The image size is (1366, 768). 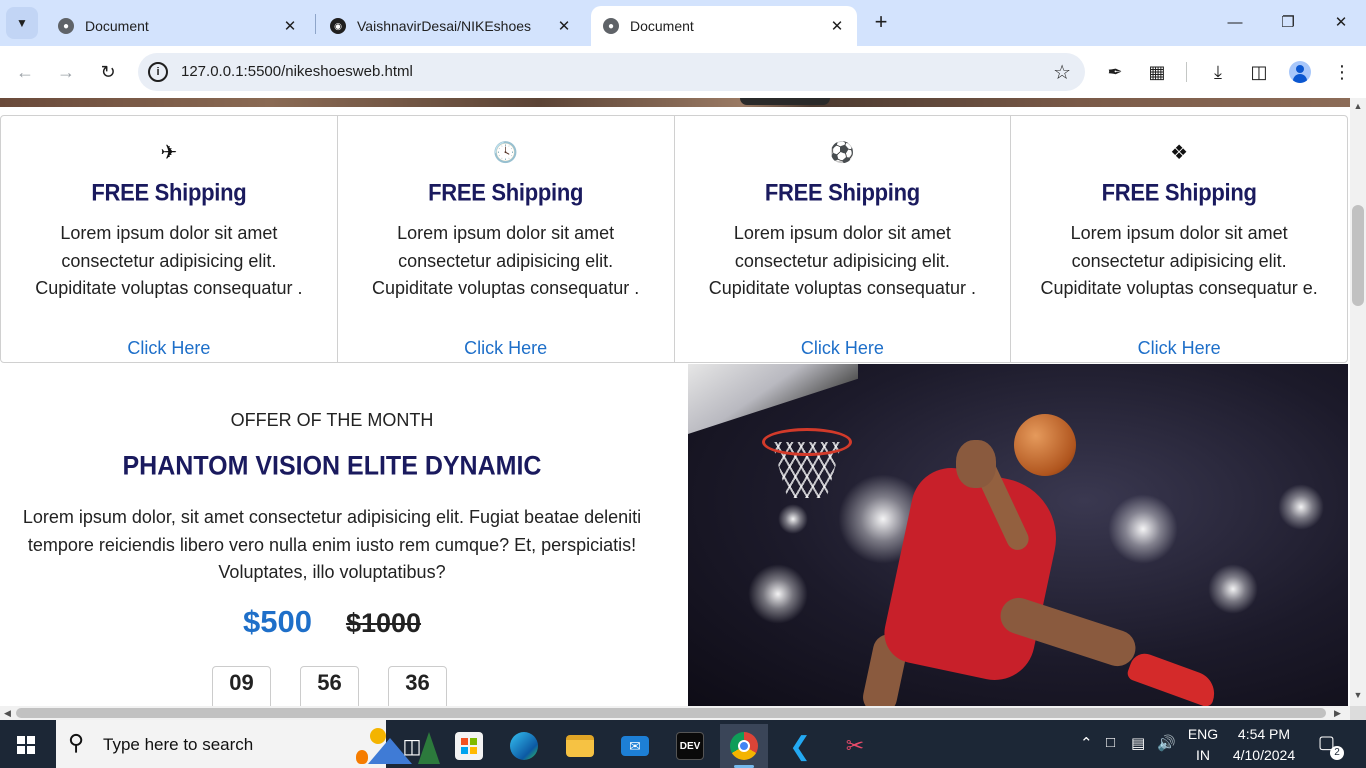 I want to click on clock-date: 4/10/2024, so click(x=1264, y=755).